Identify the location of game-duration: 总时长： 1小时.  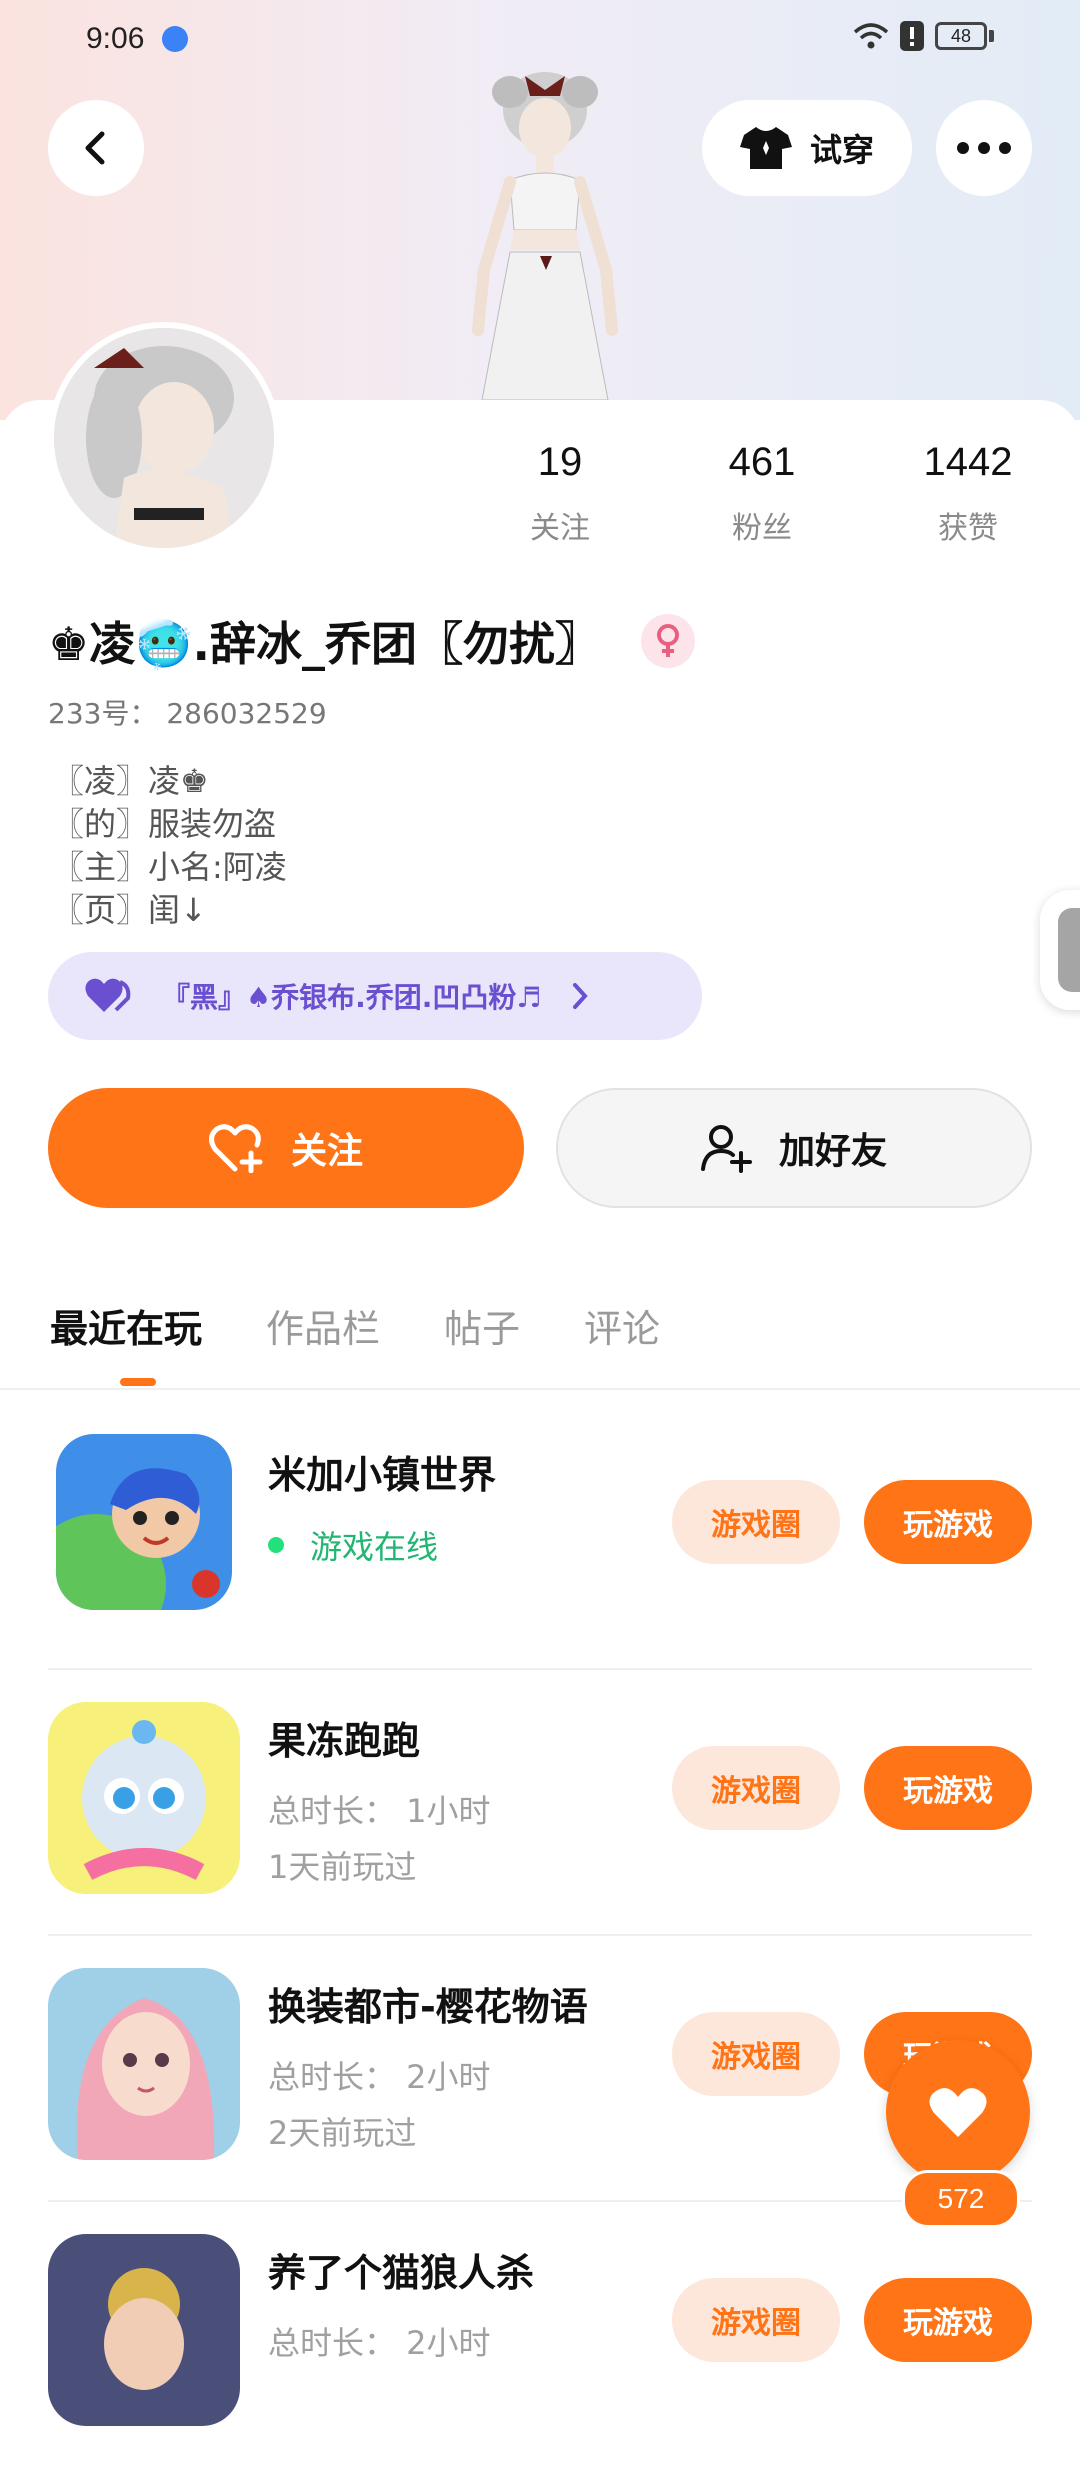
(379, 1811).